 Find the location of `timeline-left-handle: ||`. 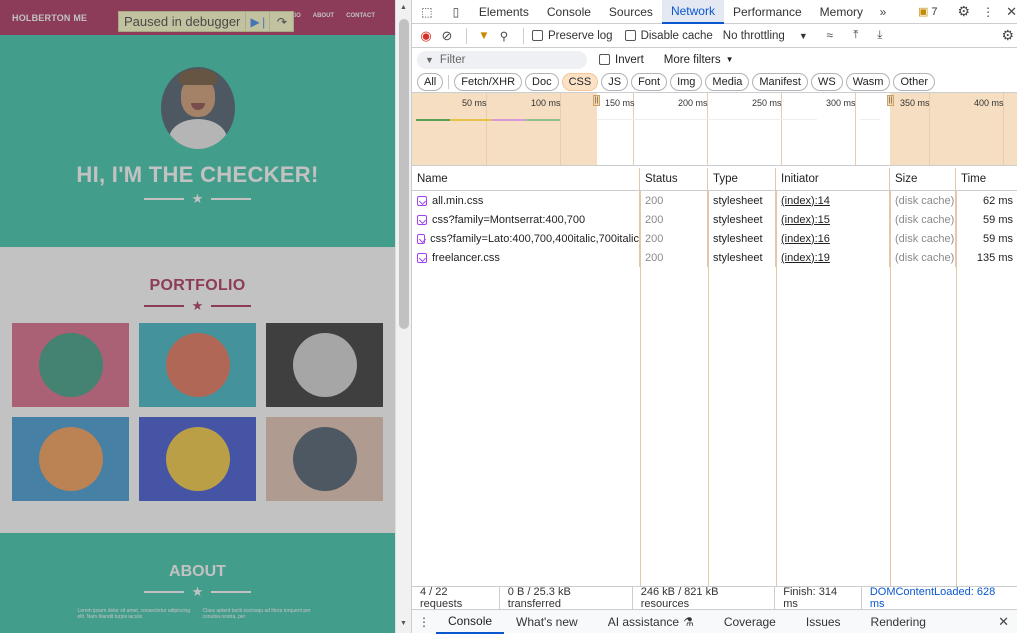

timeline-left-handle: || is located at coordinates (596, 100).